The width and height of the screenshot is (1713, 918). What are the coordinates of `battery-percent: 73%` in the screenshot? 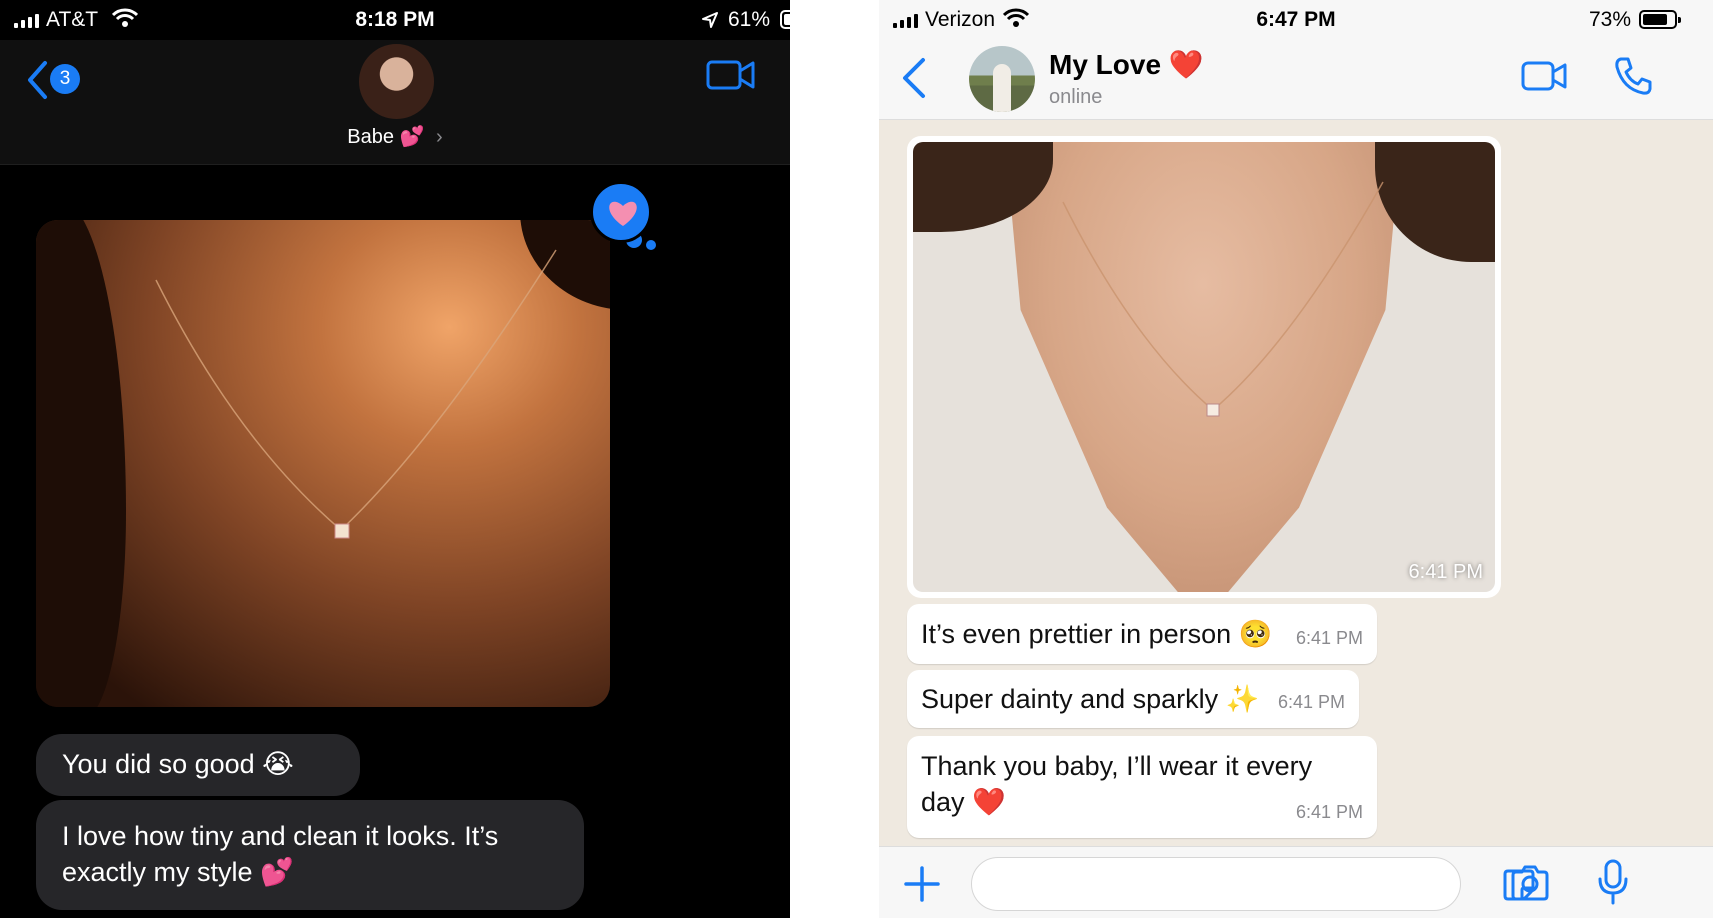 It's located at (1610, 19).